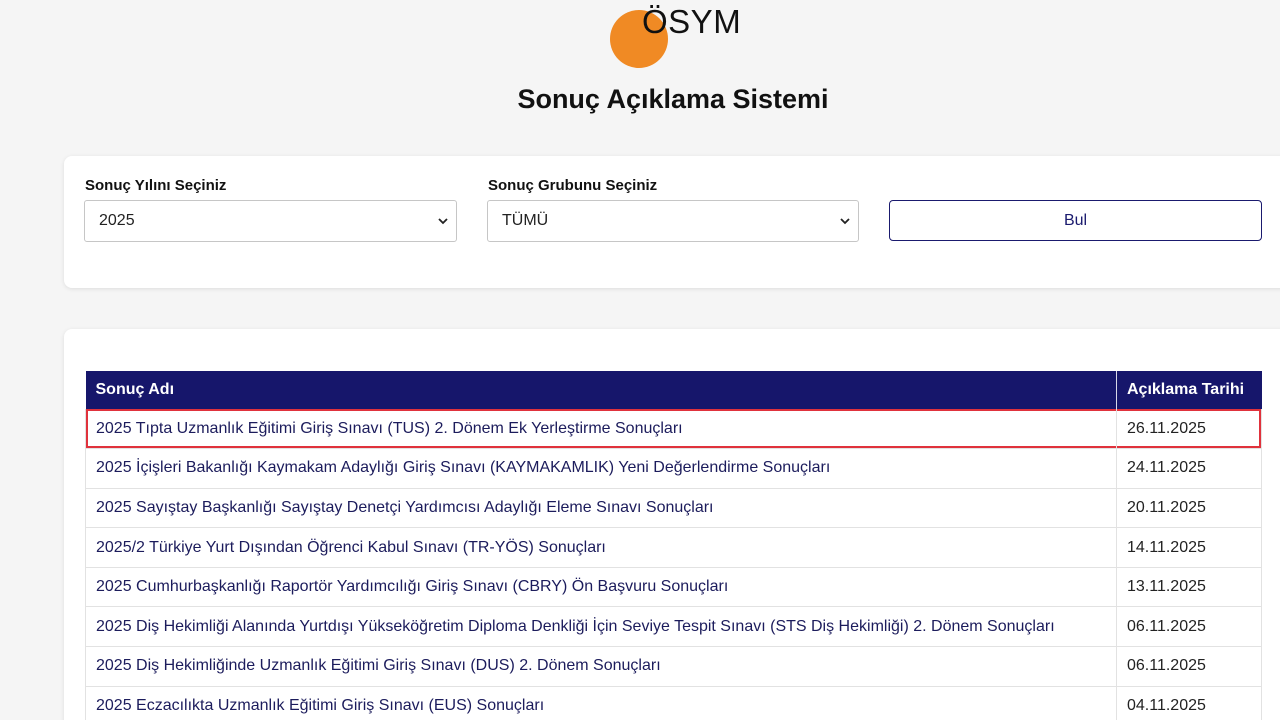 This screenshot has height=720, width=1280. Describe the element at coordinates (270, 221) in the screenshot. I see `year-select: 2025` at that location.